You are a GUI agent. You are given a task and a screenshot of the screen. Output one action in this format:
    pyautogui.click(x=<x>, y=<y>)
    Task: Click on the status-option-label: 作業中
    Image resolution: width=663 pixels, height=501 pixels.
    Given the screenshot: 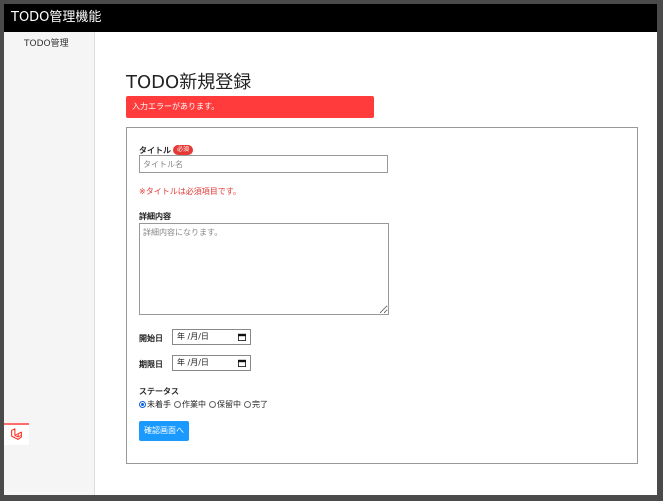 What is the action you would take?
    pyautogui.click(x=194, y=404)
    